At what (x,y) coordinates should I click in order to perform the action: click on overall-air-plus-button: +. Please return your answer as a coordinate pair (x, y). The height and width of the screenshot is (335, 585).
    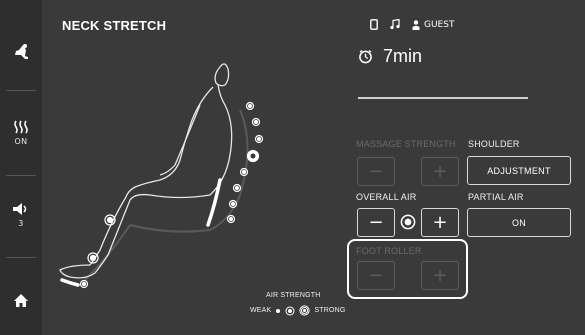
    Looking at the image, I should click on (440, 222).